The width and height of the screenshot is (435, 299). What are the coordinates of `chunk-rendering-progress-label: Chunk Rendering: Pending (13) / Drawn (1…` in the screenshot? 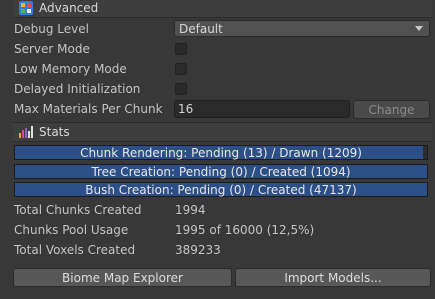 It's located at (221, 152).